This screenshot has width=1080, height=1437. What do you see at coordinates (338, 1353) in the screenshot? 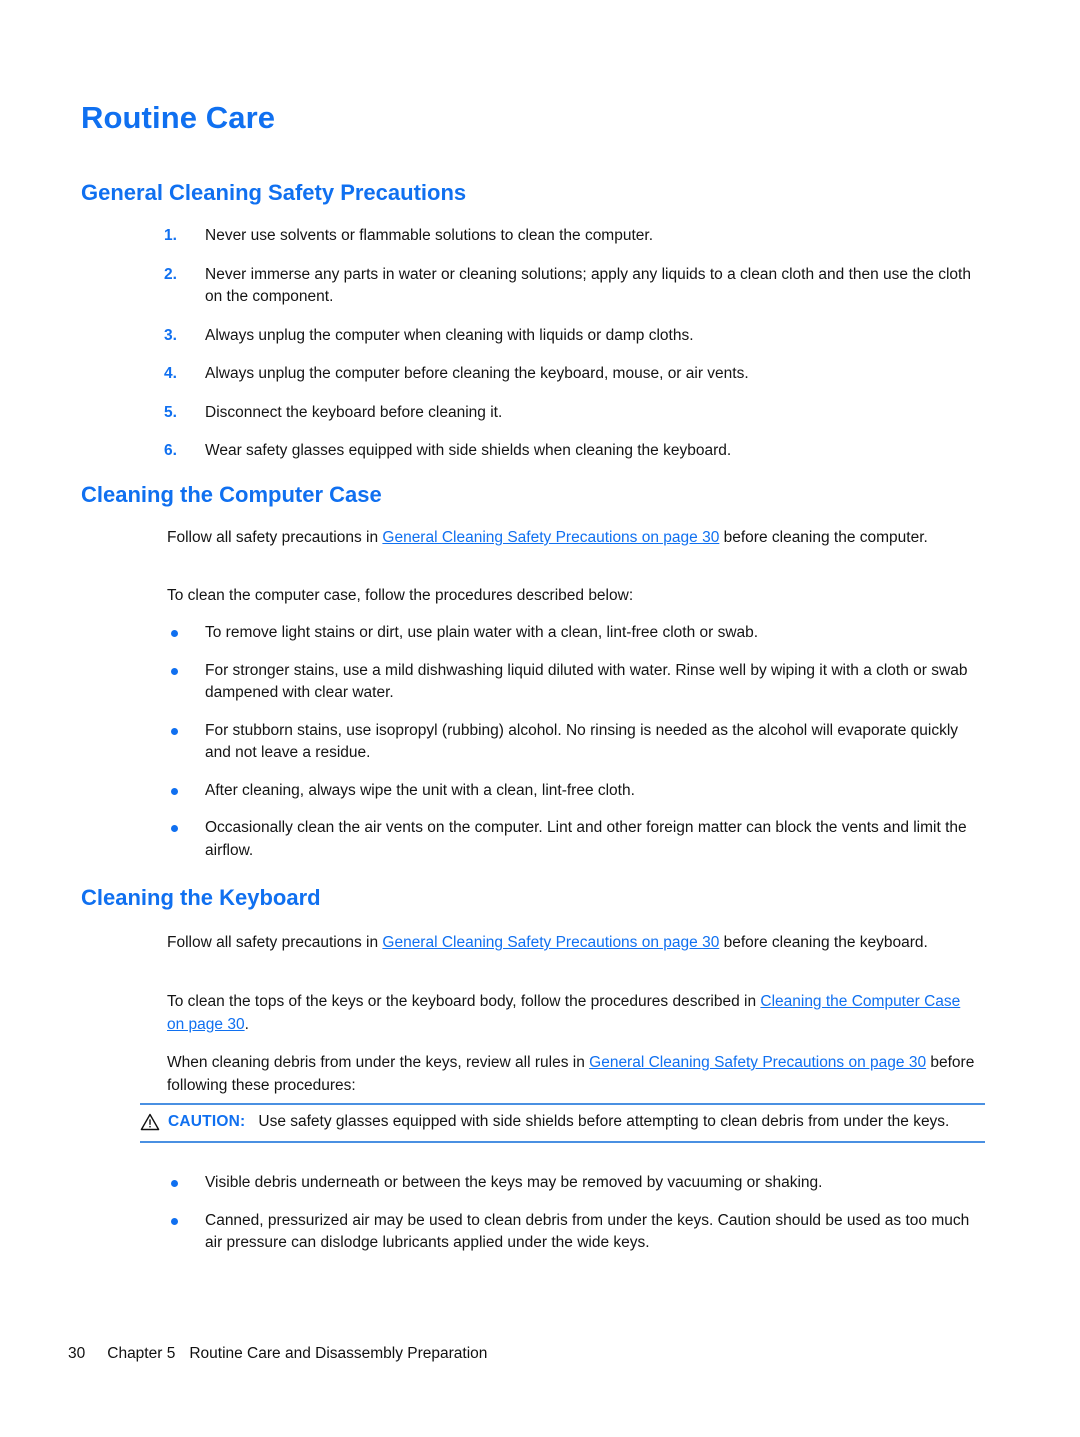
I see `footer-chapter-title: Routine Care and Disassembly Preparation` at bounding box center [338, 1353].